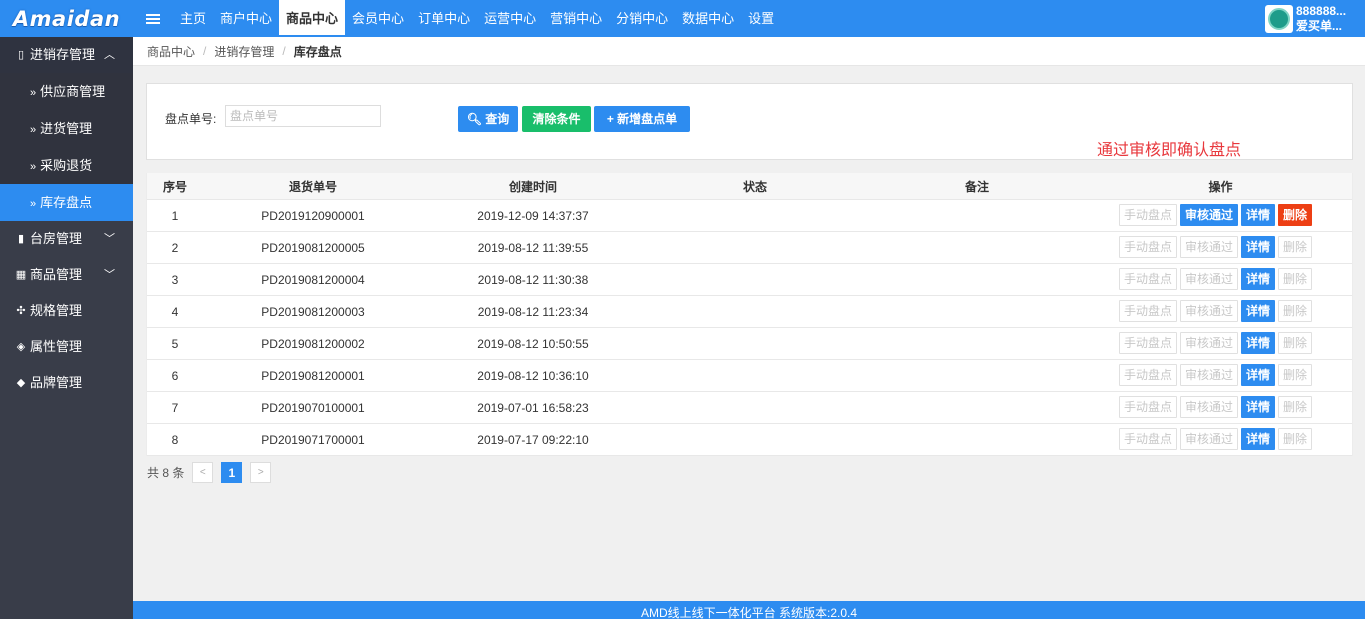  I want to click on row-no: 3, so click(175, 279).